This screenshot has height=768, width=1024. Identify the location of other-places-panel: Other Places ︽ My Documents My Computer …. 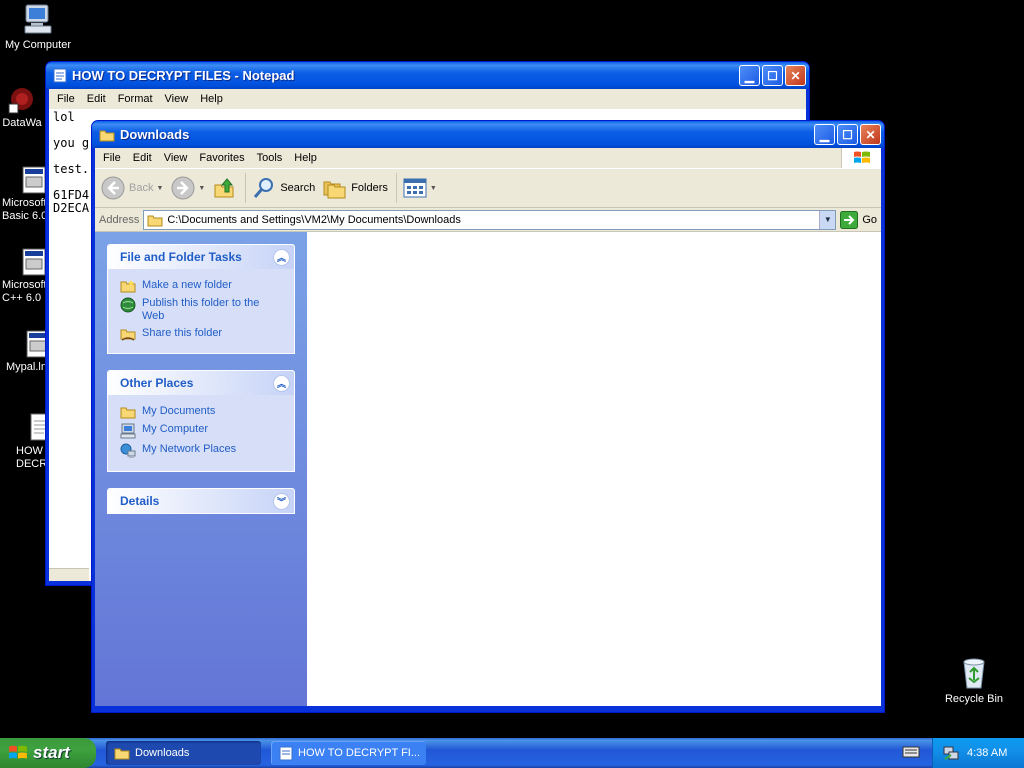
(201, 421).